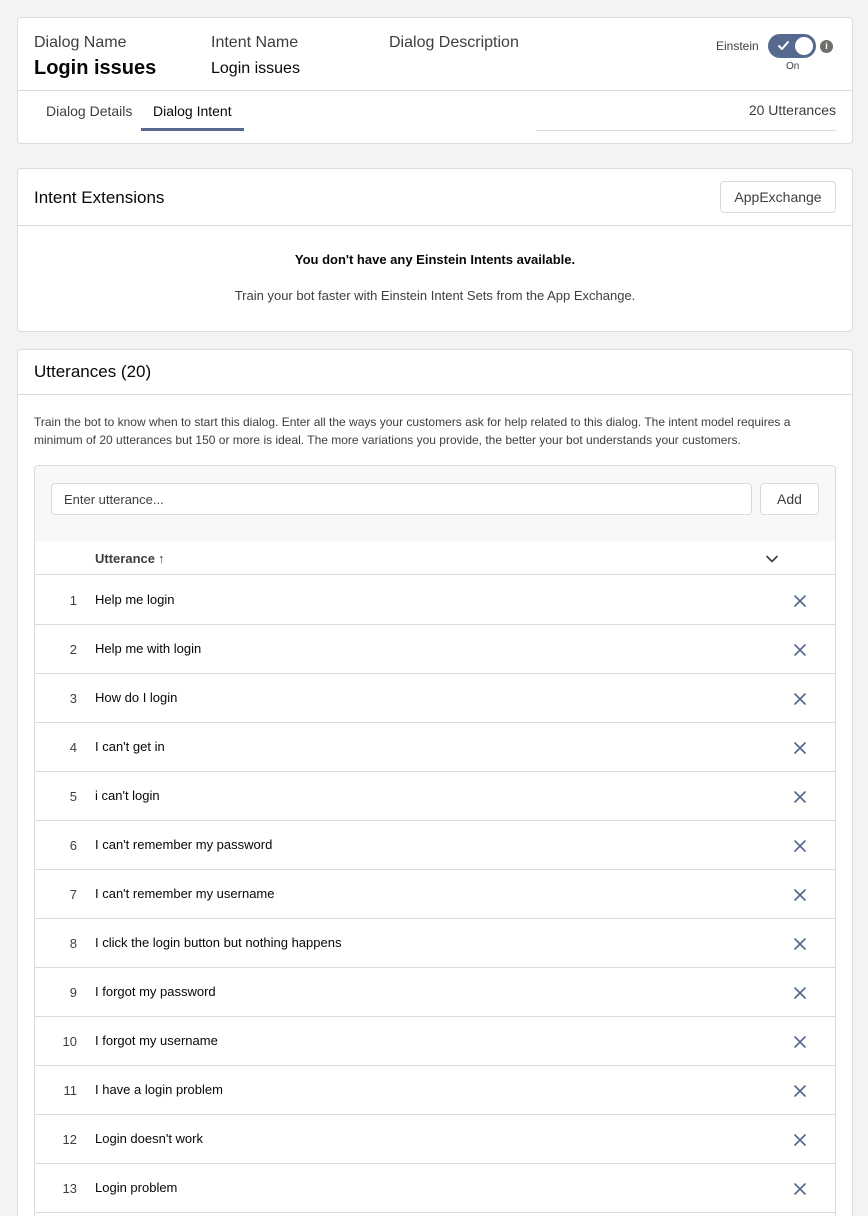 This screenshot has width=868, height=1216. Describe the element at coordinates (89, 111) in the screenshot. I see `tab-dialog-details: Dialog Details` at that location.